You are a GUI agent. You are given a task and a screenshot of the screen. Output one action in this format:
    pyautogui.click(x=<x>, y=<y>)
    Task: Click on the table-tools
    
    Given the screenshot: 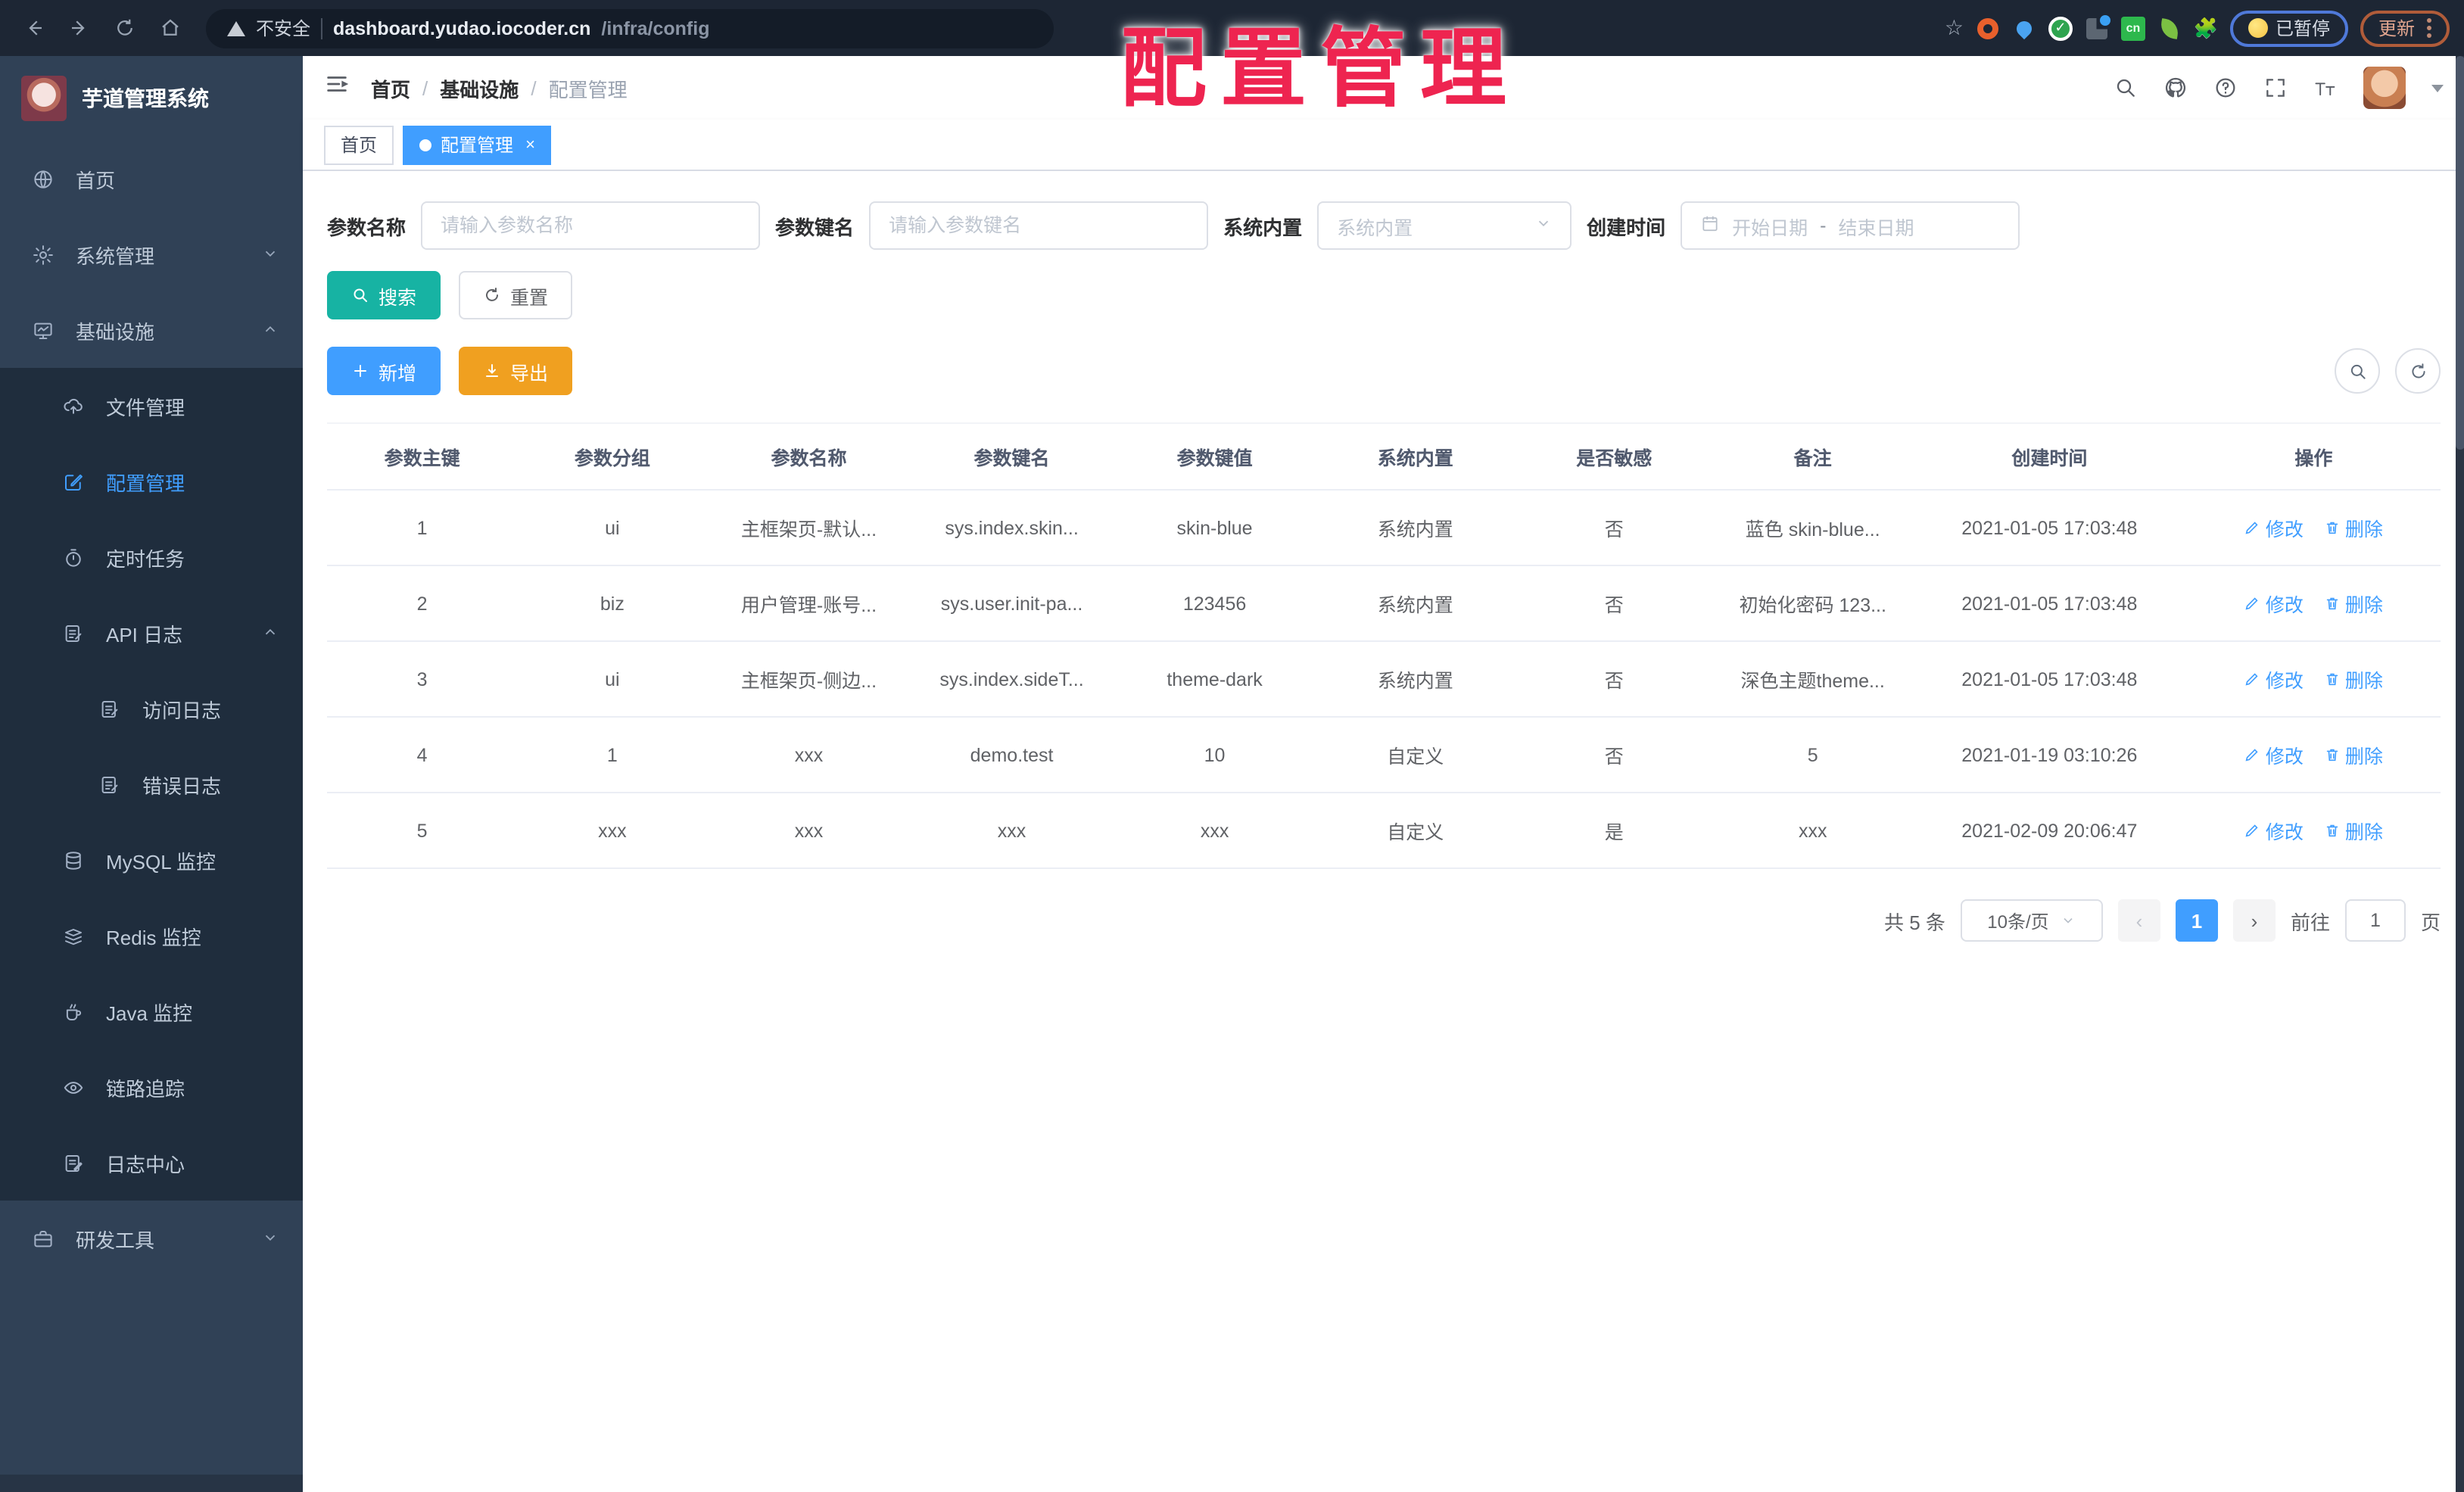 What is the action you would take?
    pyautogui.click(x=2388, y=371)
    